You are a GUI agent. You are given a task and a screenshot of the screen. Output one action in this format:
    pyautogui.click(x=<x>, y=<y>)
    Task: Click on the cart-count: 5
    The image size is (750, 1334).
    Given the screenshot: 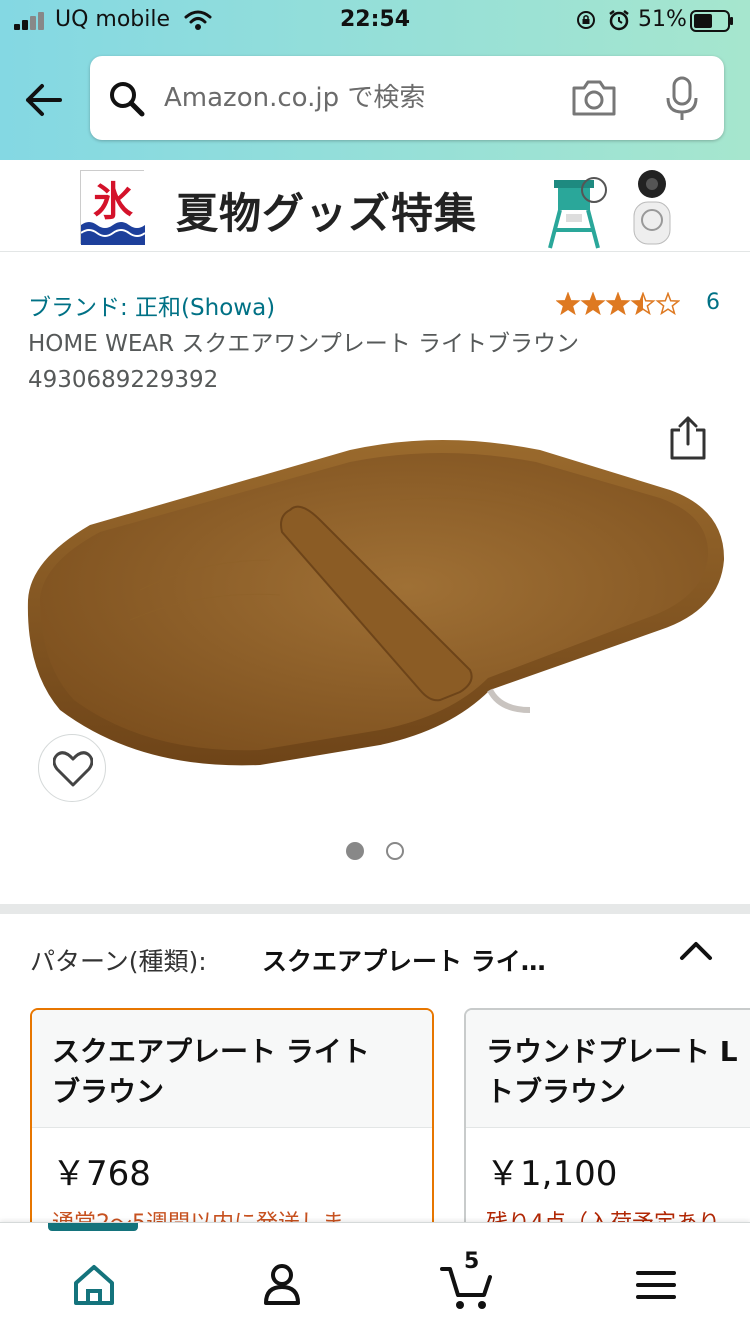 What is the action you would take?
    pyautogui.click(x=472, y=1261)
    